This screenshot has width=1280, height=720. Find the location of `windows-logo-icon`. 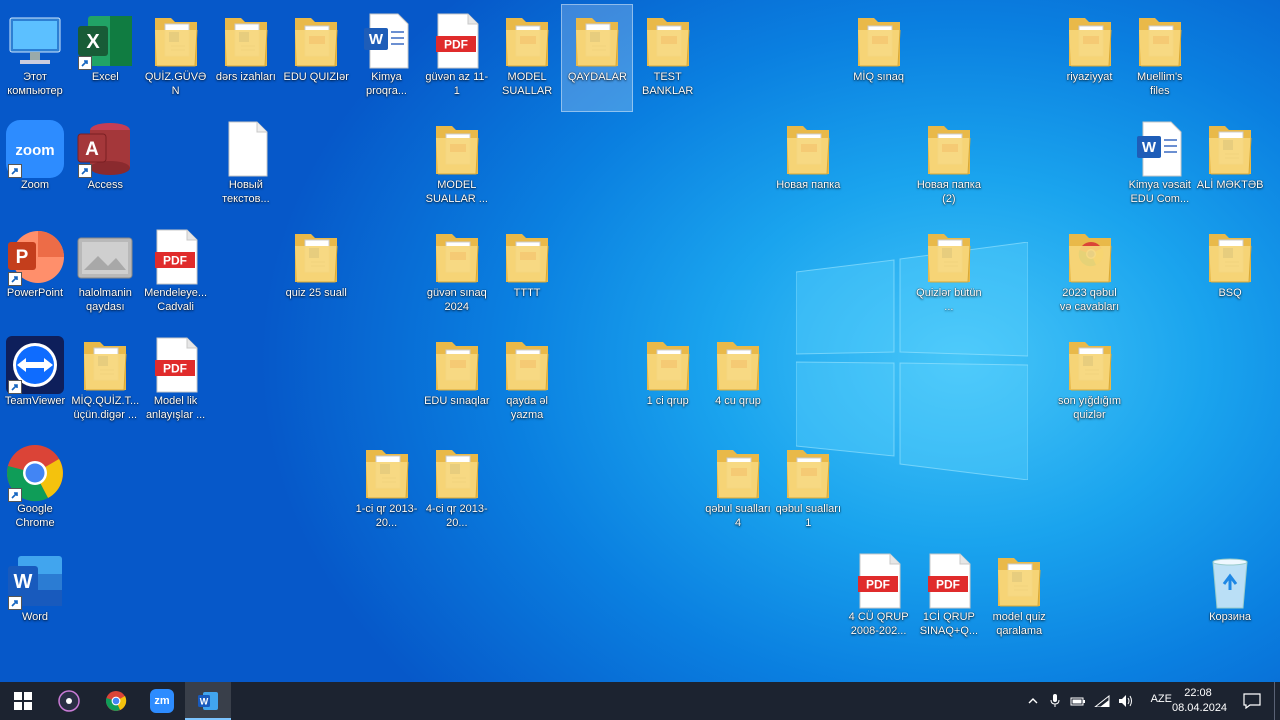

windows-logo-icon is located at coordinates (23, 701).